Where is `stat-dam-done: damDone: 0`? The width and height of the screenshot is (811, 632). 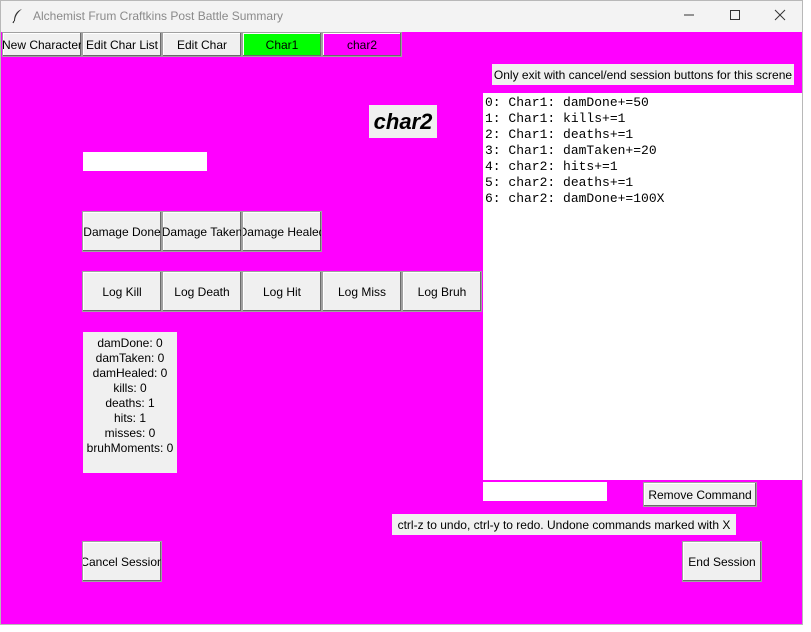
stat-dam-done: damDone: 0 is located at coordinates (130, 343).